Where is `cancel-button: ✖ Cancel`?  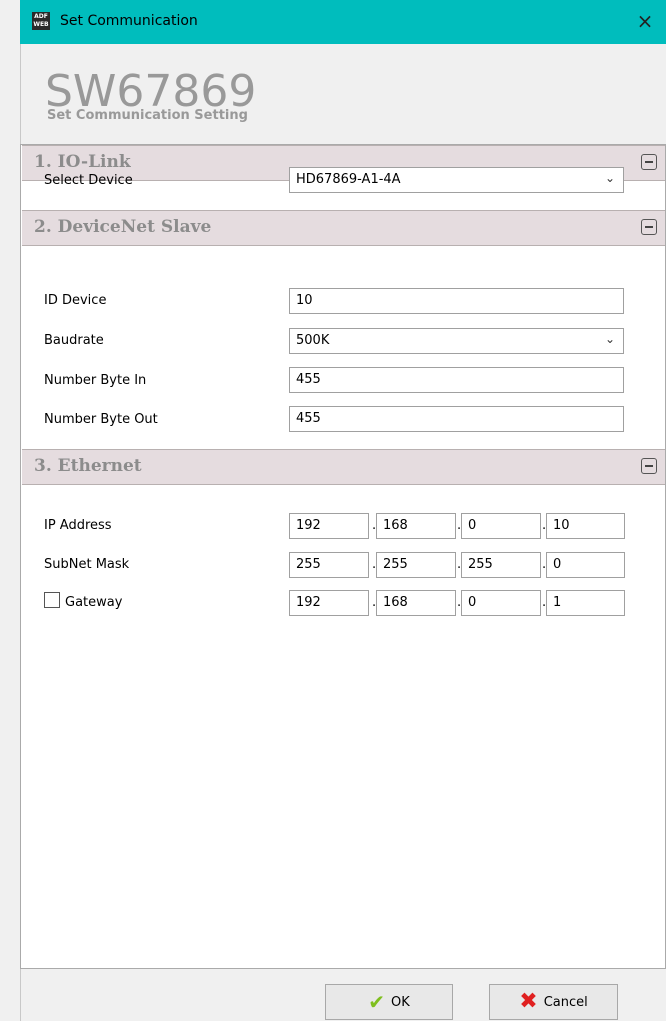 cancel-button: ✖ Cancel is located at coordinates (553, 1002).